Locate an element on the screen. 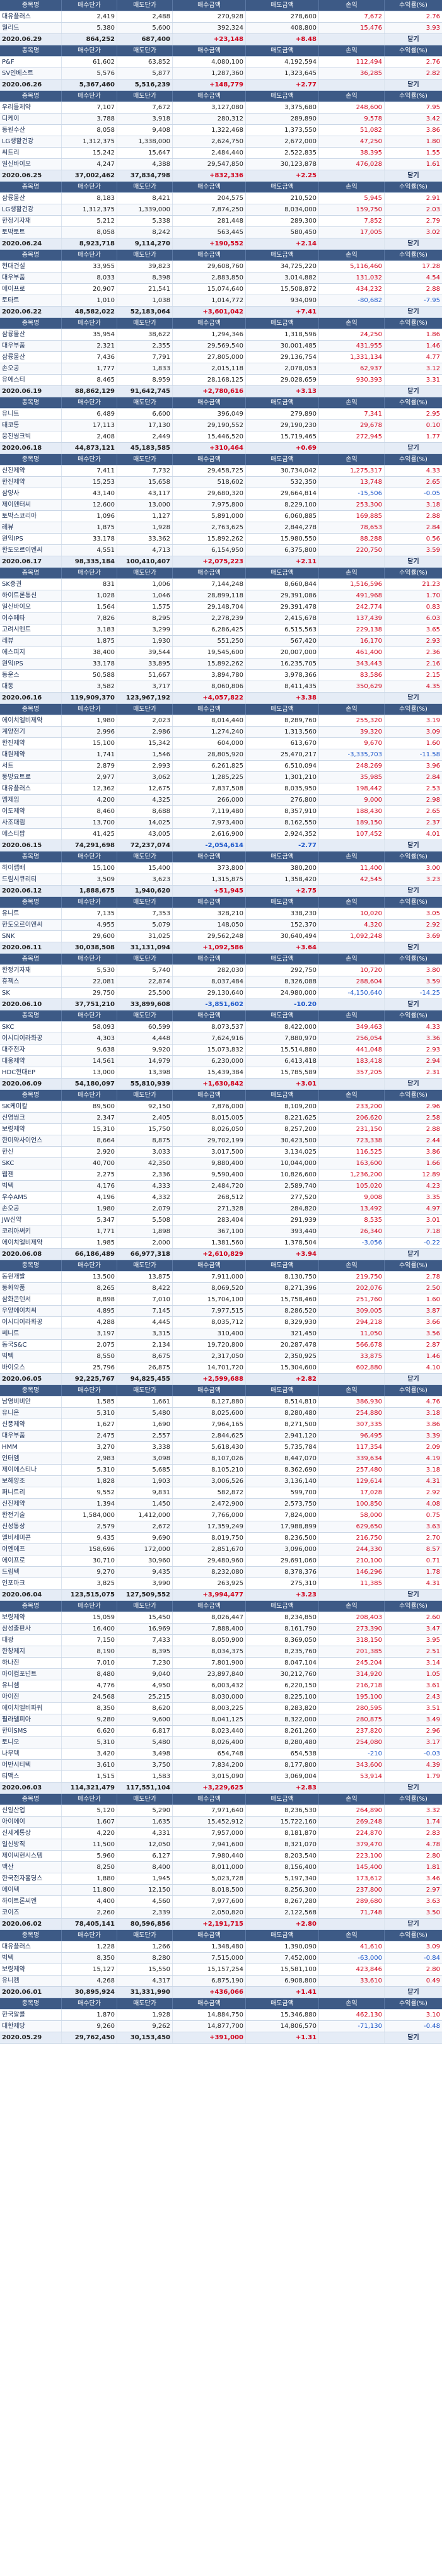 The image size is (442, 2576). stock-name: 드림시큐리티 is located at coordinates (31, 879).